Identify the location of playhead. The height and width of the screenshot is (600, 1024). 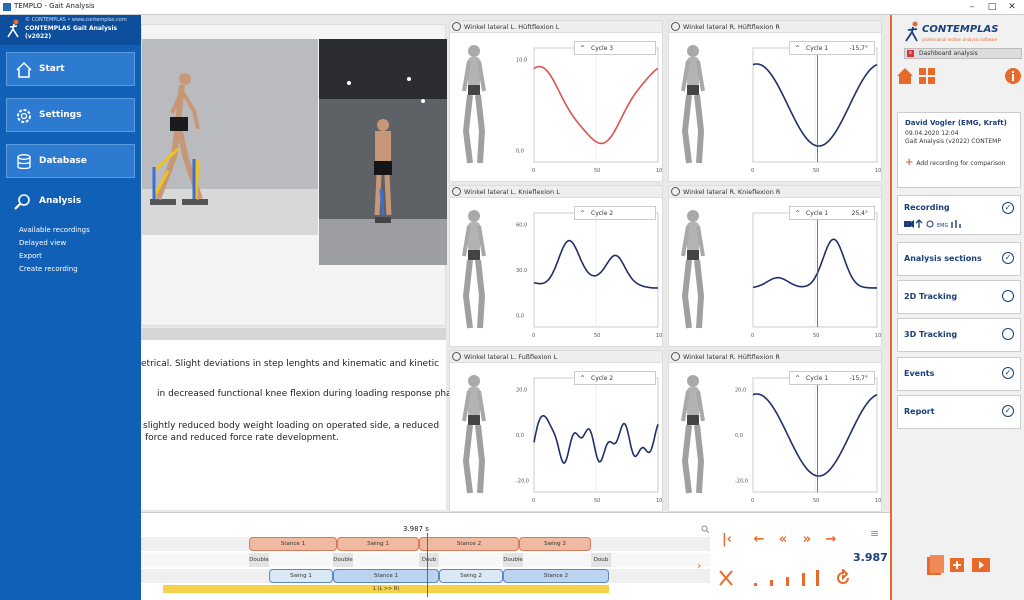
(427, 565).